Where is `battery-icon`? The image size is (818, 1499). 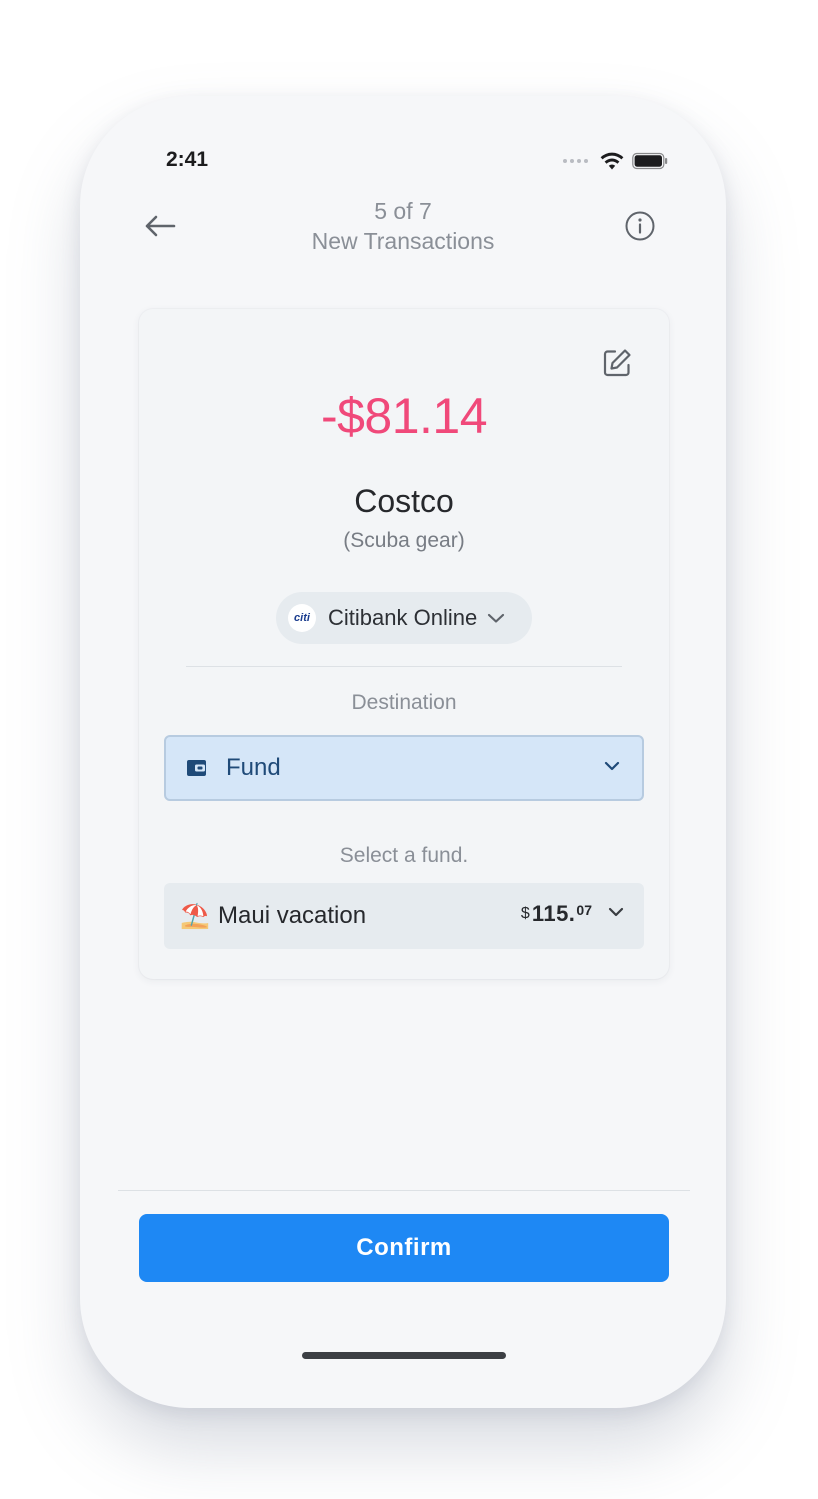
battery-icon is located at coordinates (650, 161).